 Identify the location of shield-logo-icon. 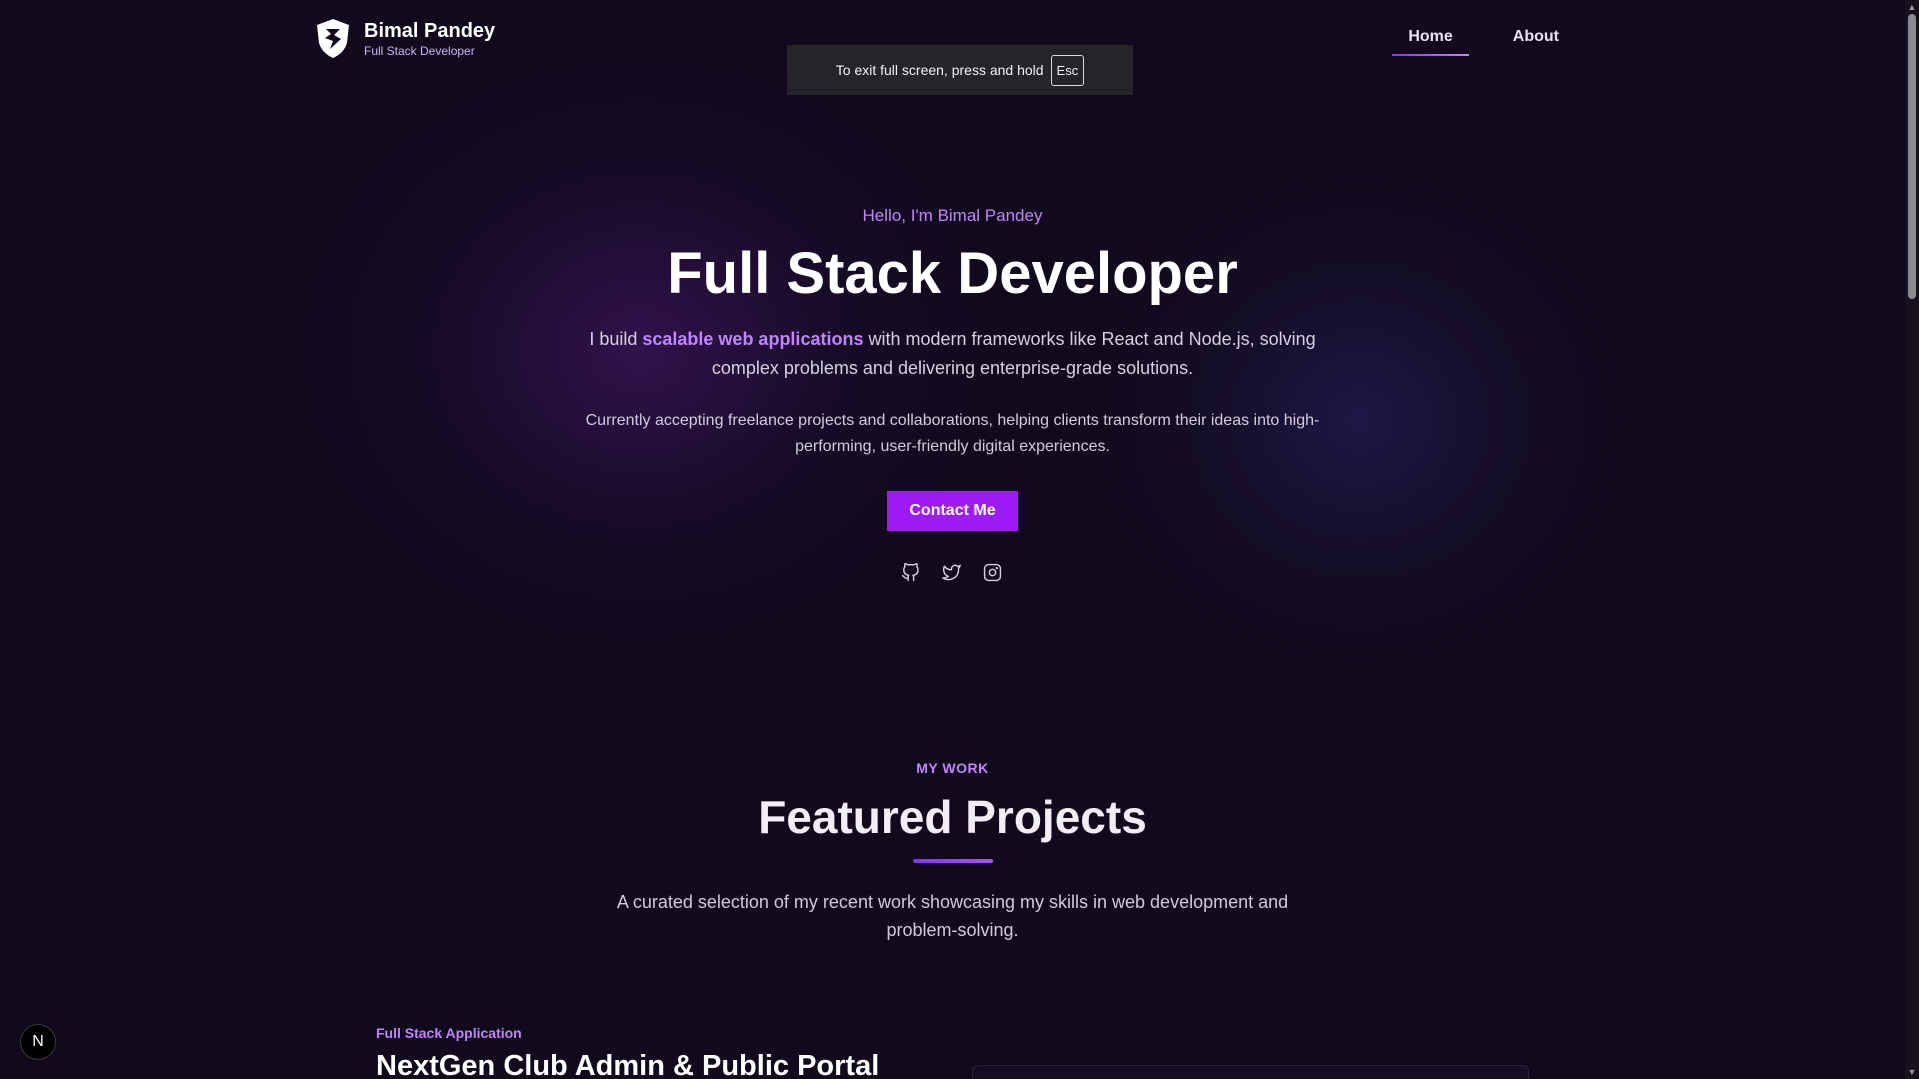
(333, 38).